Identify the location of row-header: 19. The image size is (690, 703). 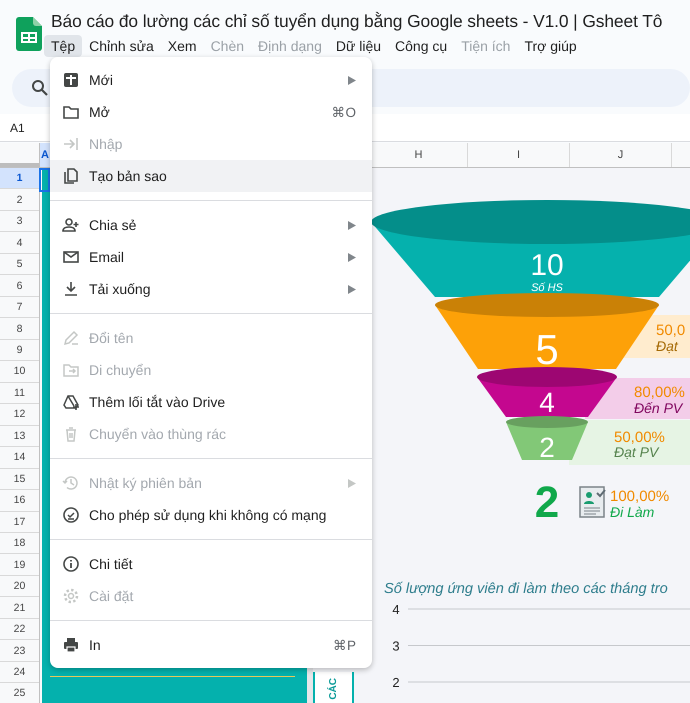
(19, 565).